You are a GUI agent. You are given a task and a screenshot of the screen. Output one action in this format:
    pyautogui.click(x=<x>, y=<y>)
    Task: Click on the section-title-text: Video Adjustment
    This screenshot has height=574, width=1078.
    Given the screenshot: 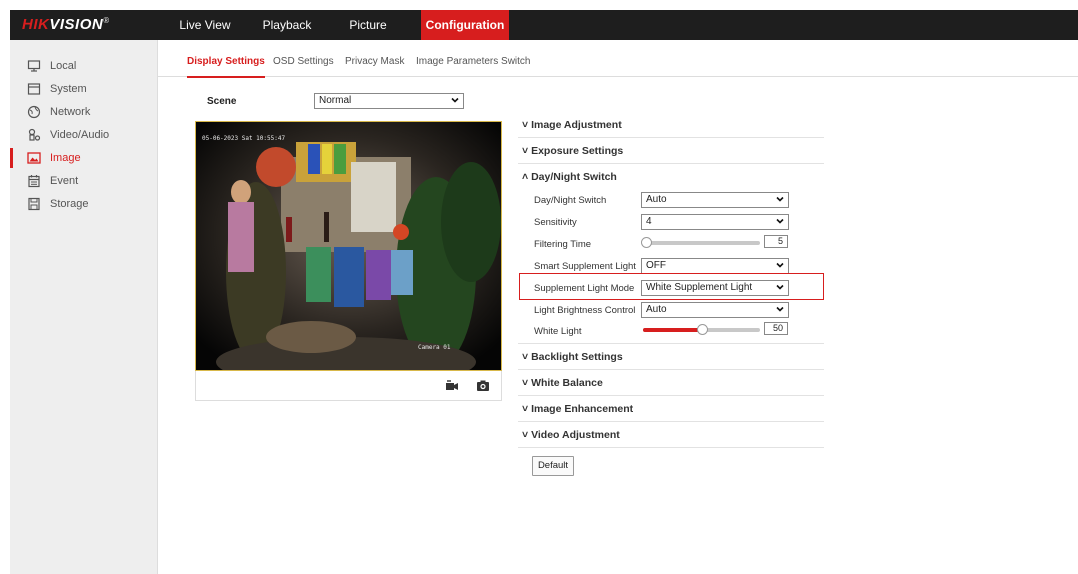 What is the action you would take?
    pyautogui.click(x=575, y=435)
    